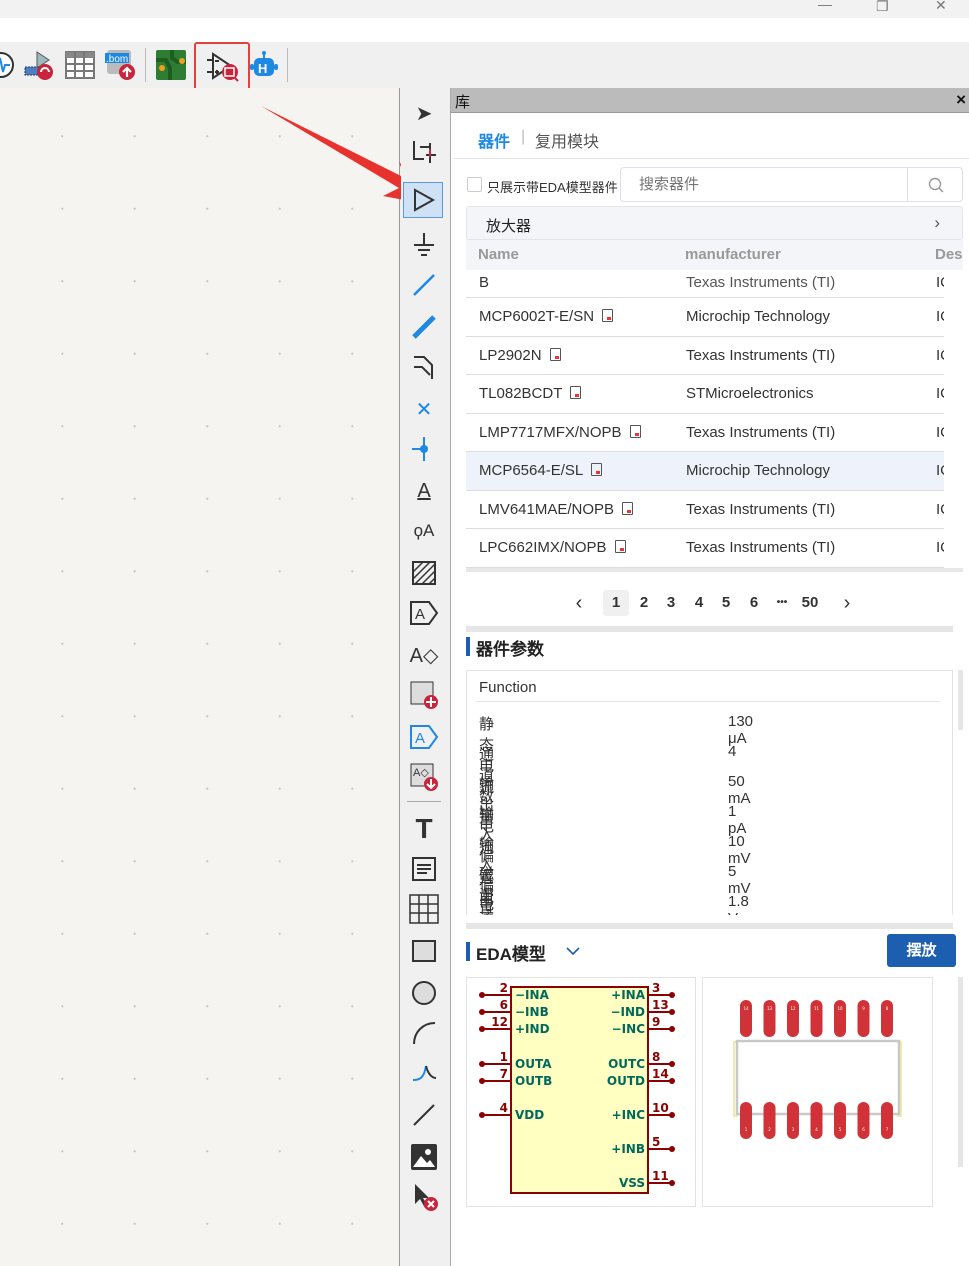 The image size is (969, 1266). I want to click on param-value: 1 pA, so click(737, 820).